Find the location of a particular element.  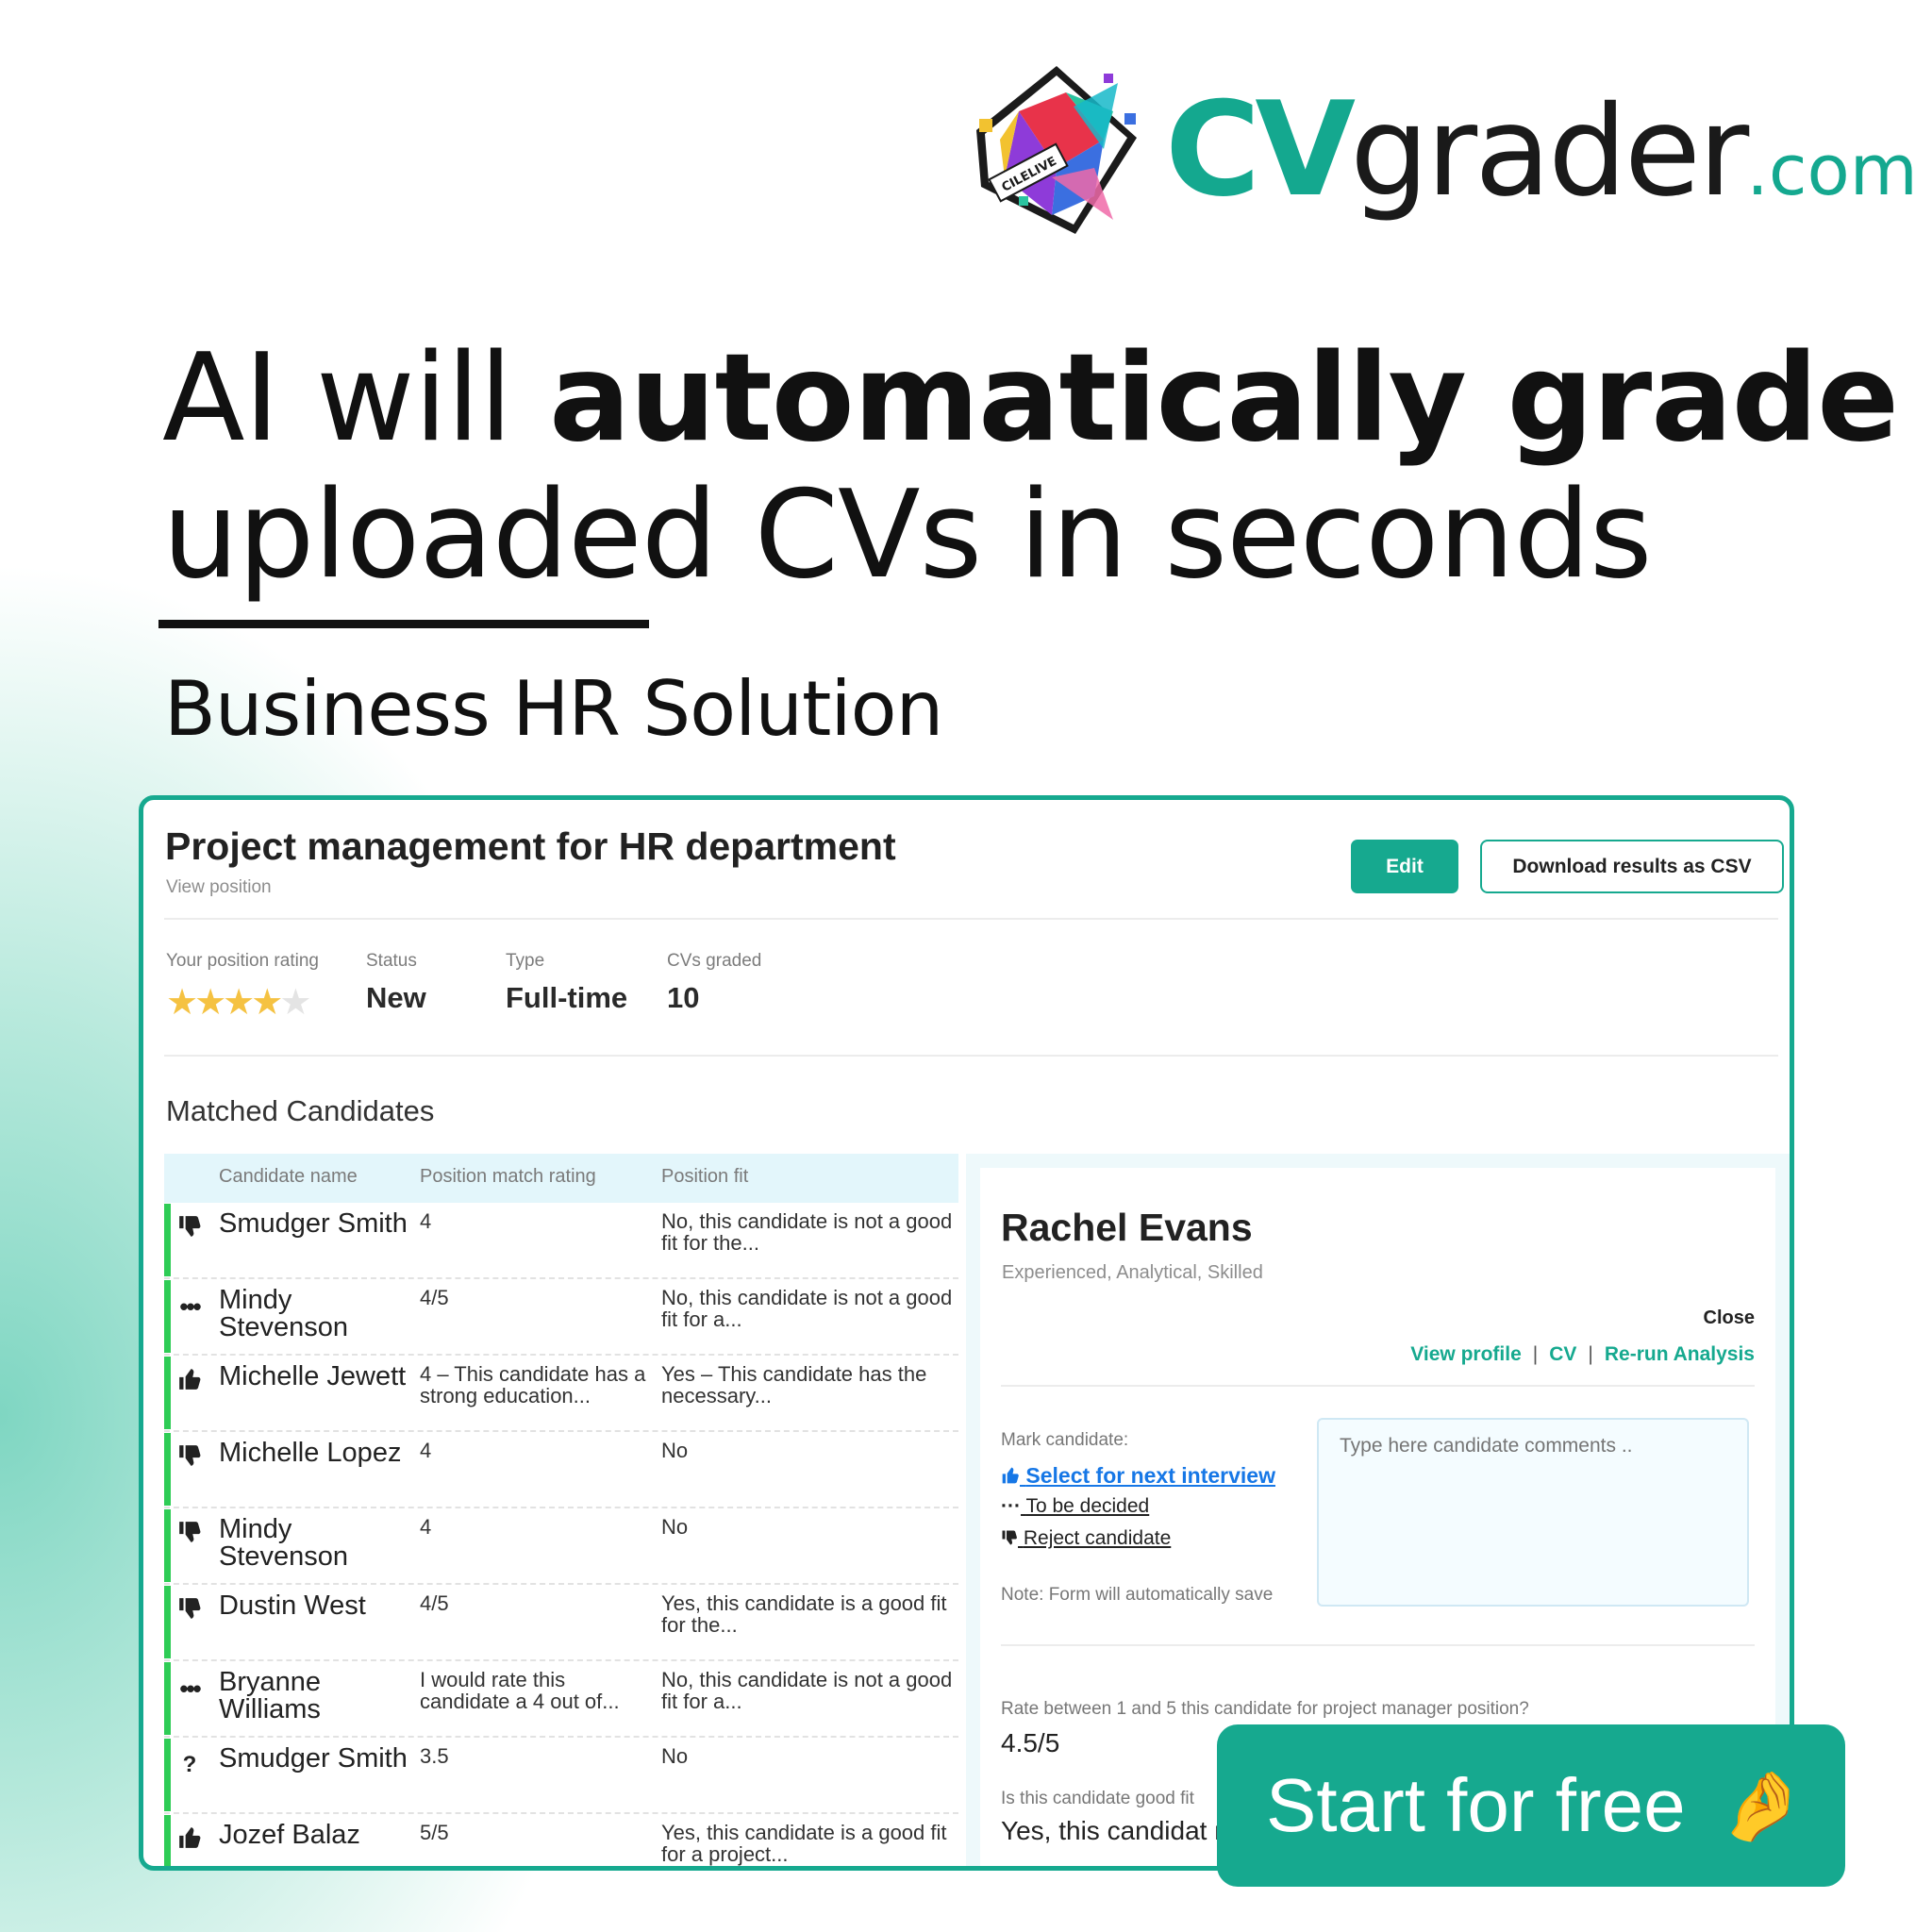

candidate-tags: Experienced, Analytical, Skilled is located at coordinates (1133, 1272).